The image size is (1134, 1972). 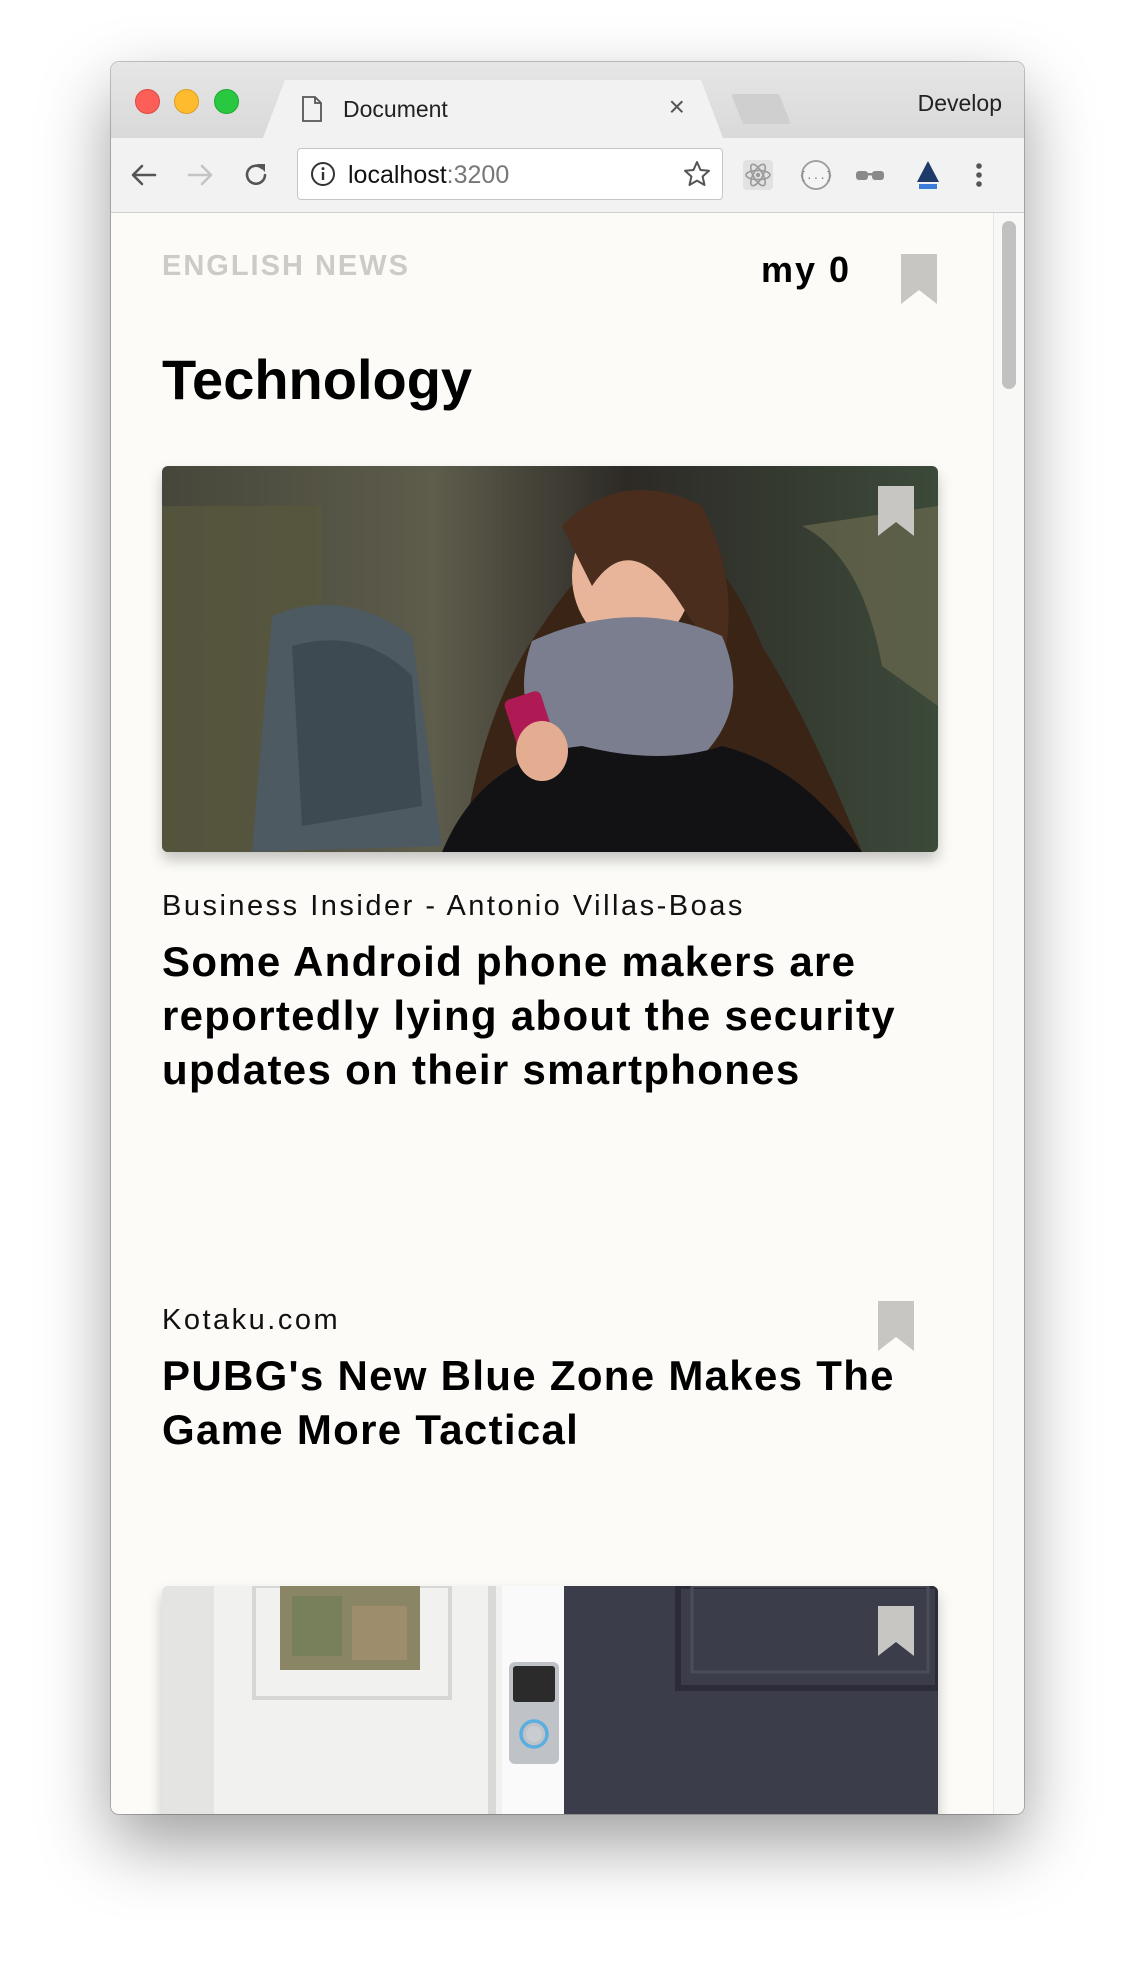 I want to click on site-name: ENGLISH NEWS, so click(x=286, y=266).